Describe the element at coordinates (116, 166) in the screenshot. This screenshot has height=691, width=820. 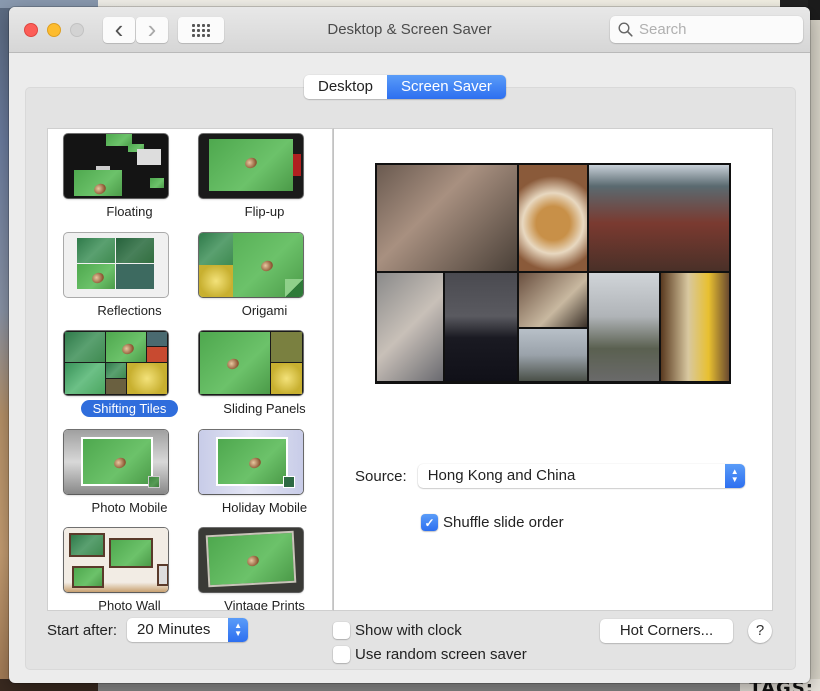
I see `floating-thumbnail` at that location.